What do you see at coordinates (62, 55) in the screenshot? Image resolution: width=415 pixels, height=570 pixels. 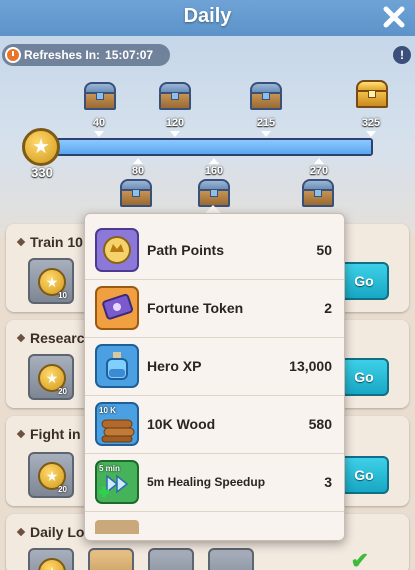 I see `refresh-label: Refreshes In:` at bounding box center [62, 55].